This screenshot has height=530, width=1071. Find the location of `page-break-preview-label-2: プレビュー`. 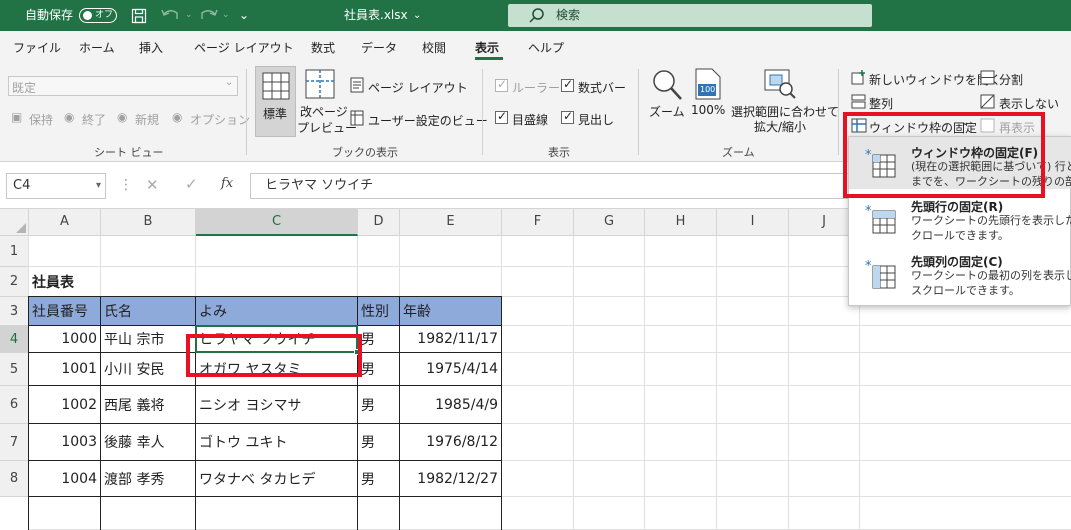

page-break-preview-label-2: プレビュー is located at coordinates (327, 127).